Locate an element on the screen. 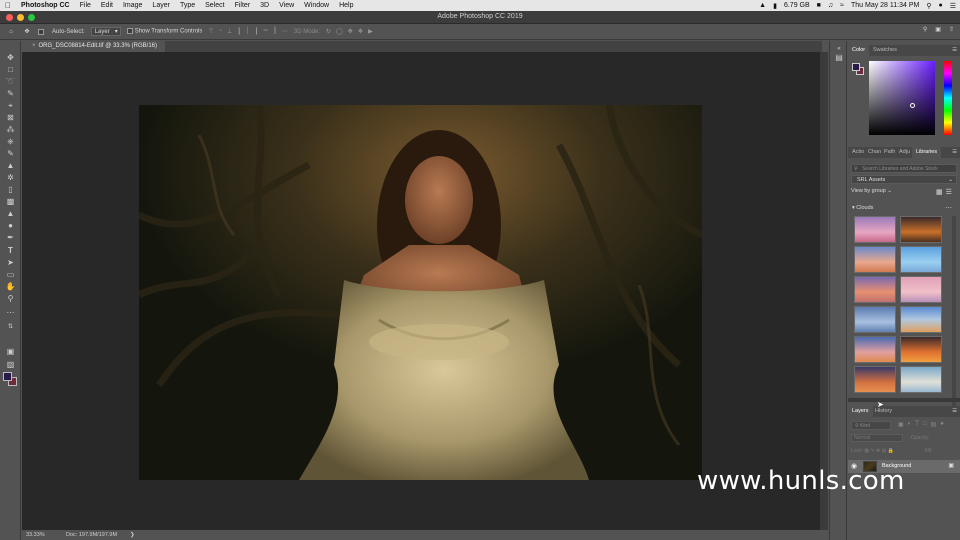 This screenshot has width=960, height=540. foreground-color-swatch is located at coordinates (7, 376).